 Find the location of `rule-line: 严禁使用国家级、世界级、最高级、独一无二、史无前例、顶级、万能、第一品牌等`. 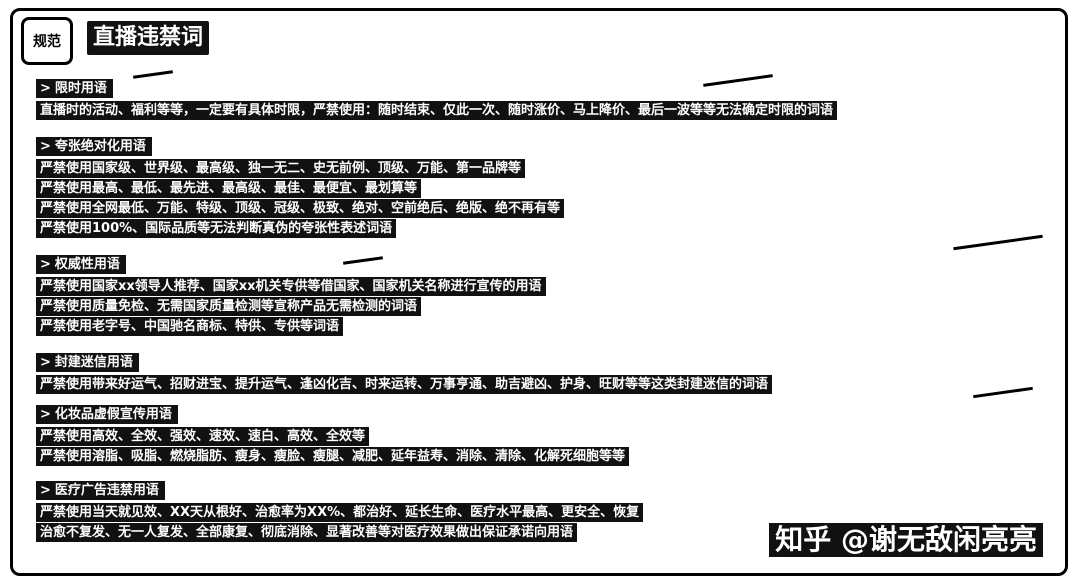

rule-line: 严禁使用国家级、世界级、最高级、独一无二、史无前例、顶级、万能、第一品牌等 is located at coordinates (546, 167).